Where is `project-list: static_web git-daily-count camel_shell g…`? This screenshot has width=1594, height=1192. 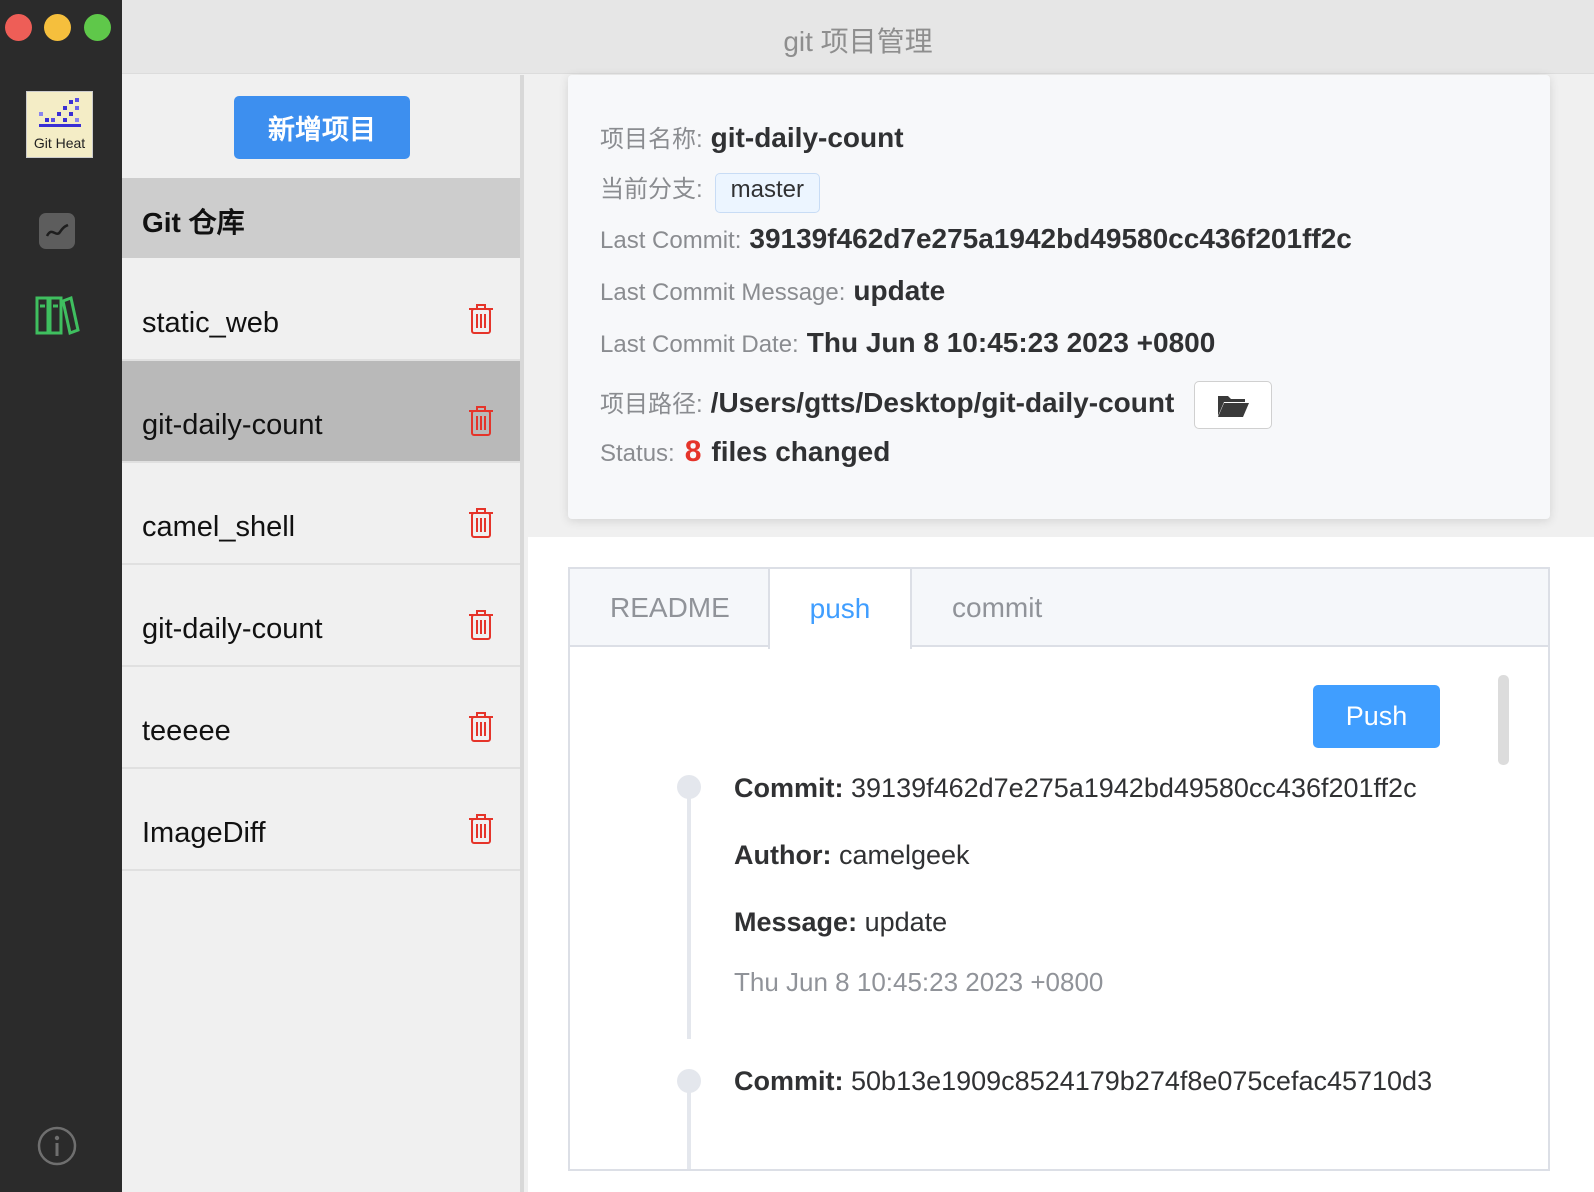
project-list: static_web git-daily-count camel_shell g… is located at coordinates (321, 565).